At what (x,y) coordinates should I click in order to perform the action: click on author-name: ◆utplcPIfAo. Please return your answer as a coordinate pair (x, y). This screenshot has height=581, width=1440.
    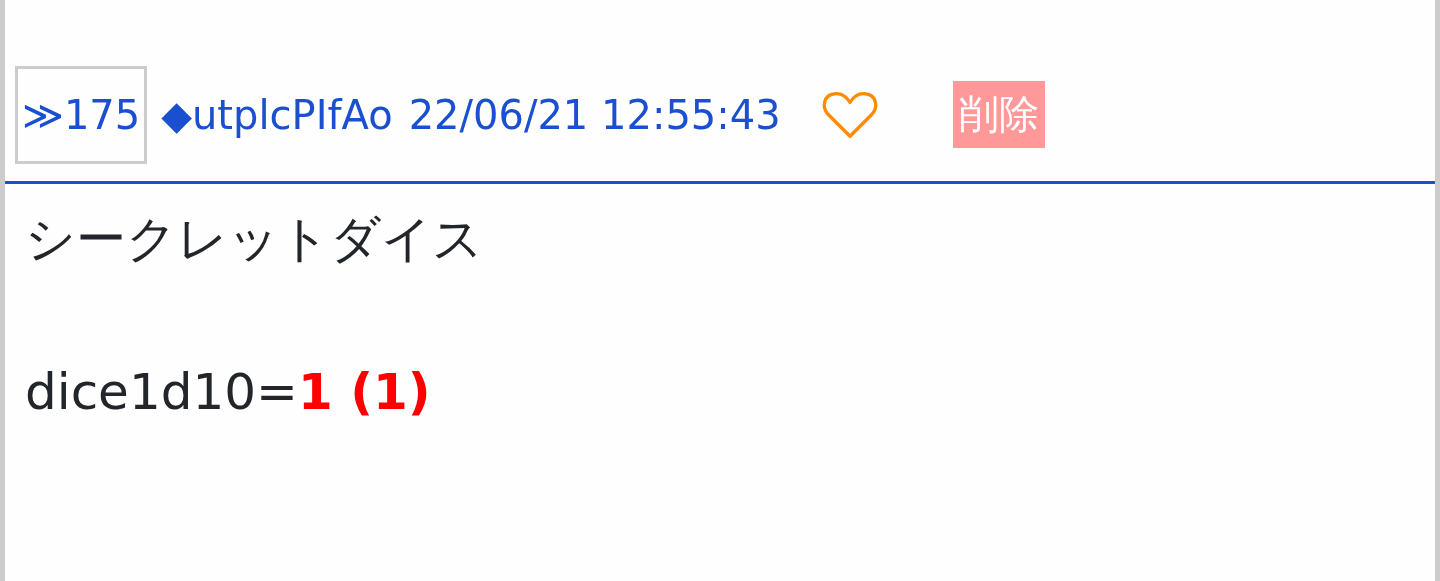
    Looking at the image, I should click on (277, 114).